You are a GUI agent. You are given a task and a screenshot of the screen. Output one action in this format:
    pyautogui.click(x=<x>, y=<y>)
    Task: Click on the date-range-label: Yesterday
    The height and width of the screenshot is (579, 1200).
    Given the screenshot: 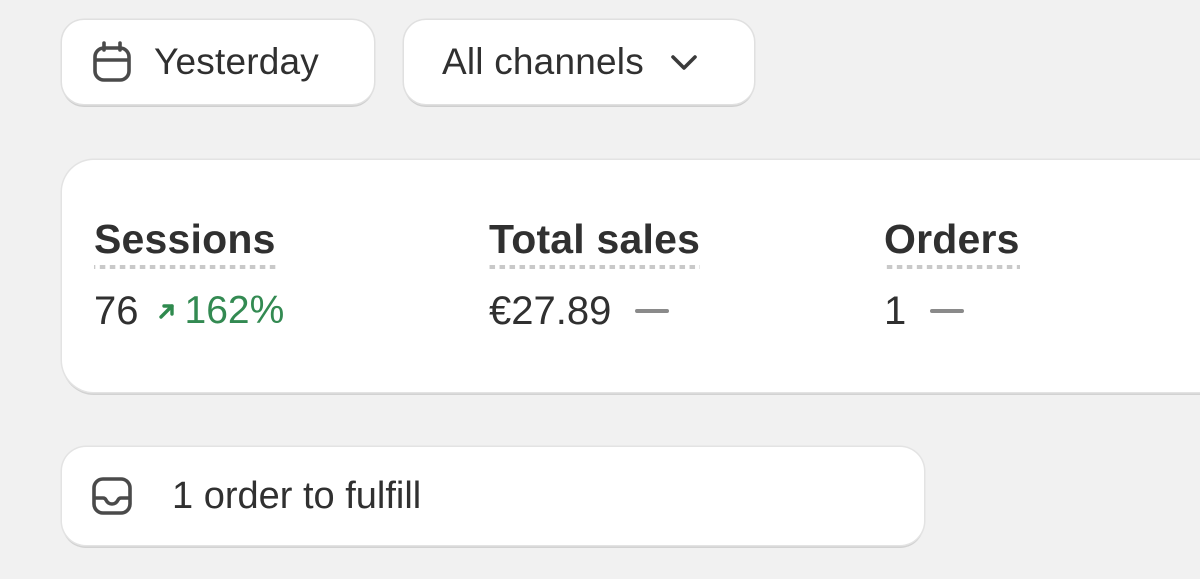 What is the action you would take?
    pyautogui.click(x=236, y=61)
    